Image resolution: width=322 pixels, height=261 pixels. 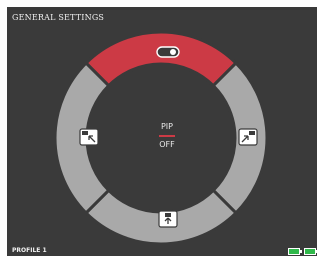 I want to click on battery-icon-right, so click(x=310, y=251).